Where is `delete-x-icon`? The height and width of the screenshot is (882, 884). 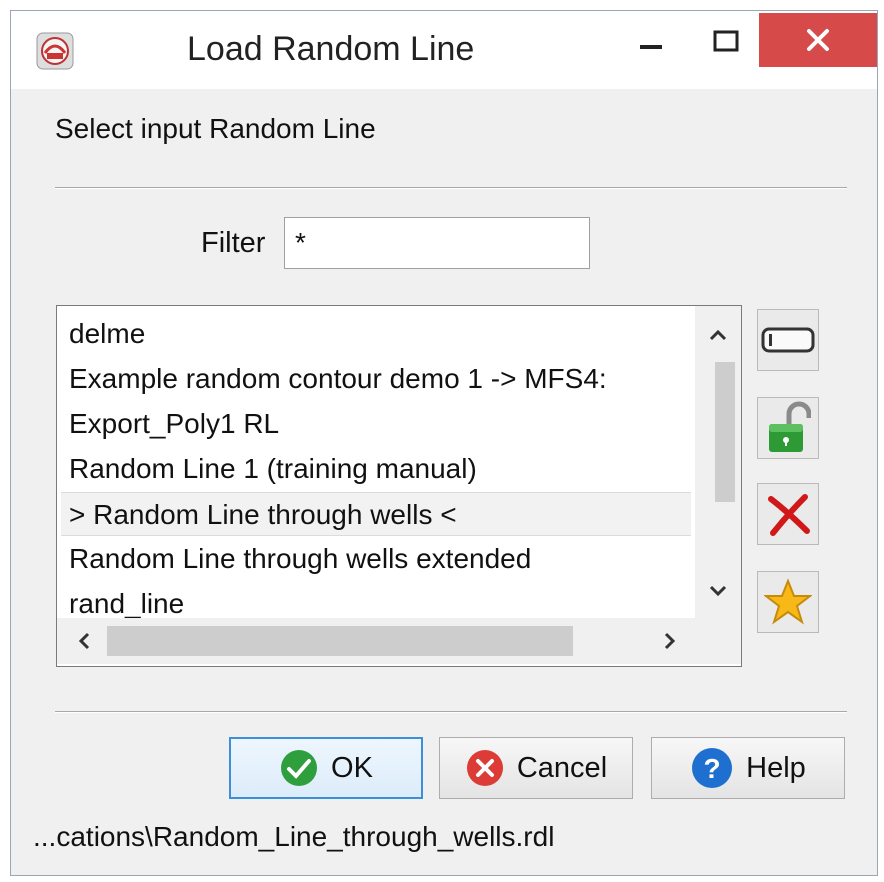
delete-x-icon is located at coordinates (789, 515).